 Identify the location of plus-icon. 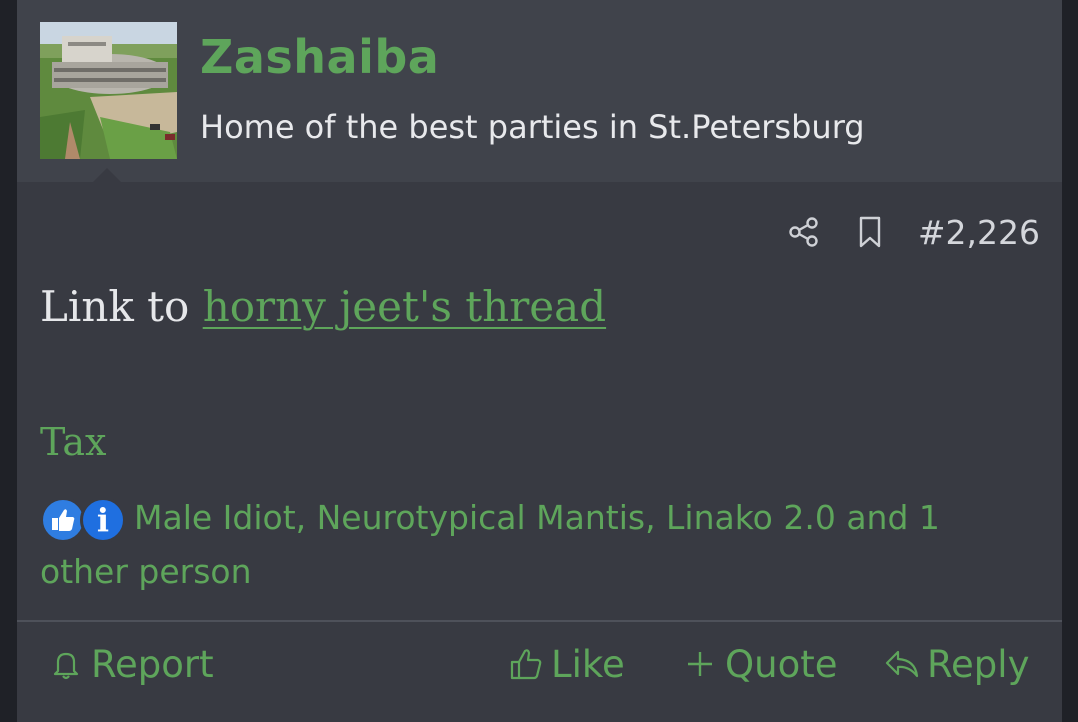
(700, 664).